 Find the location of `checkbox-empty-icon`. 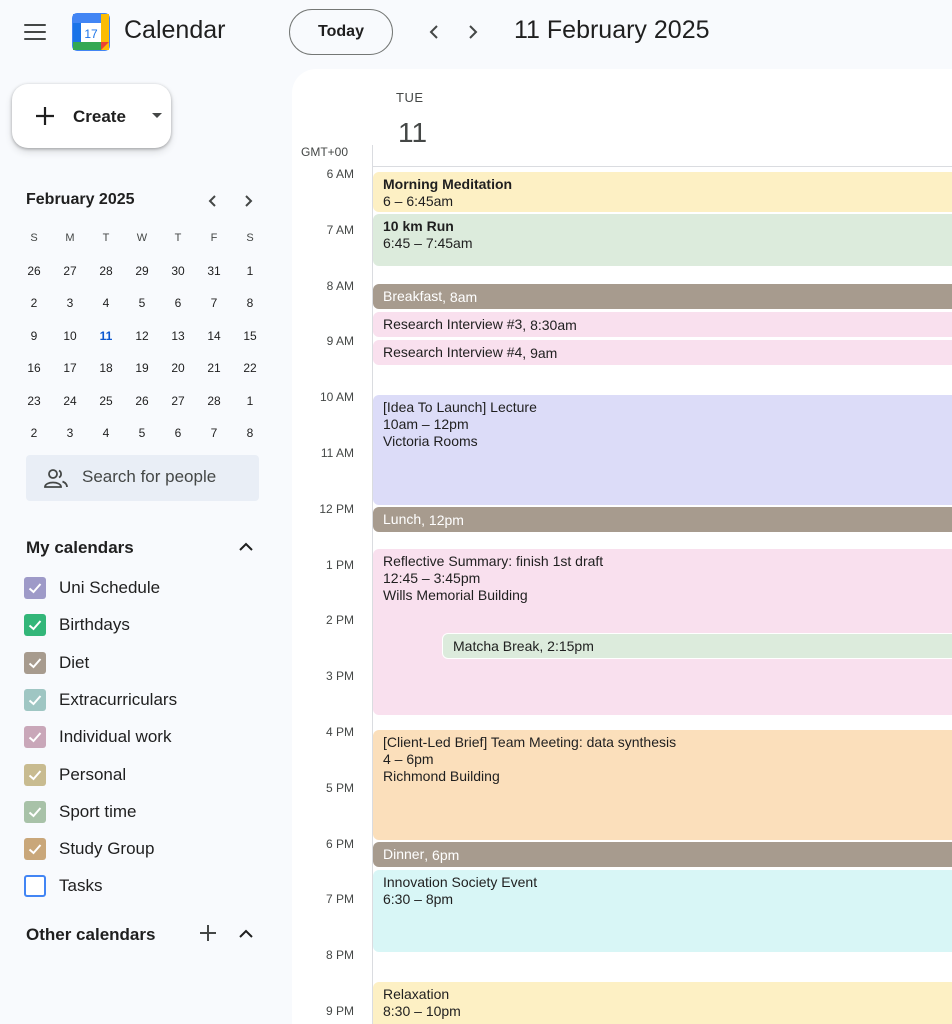

checkbox-empty-icon is located at coordinates (35, 886).